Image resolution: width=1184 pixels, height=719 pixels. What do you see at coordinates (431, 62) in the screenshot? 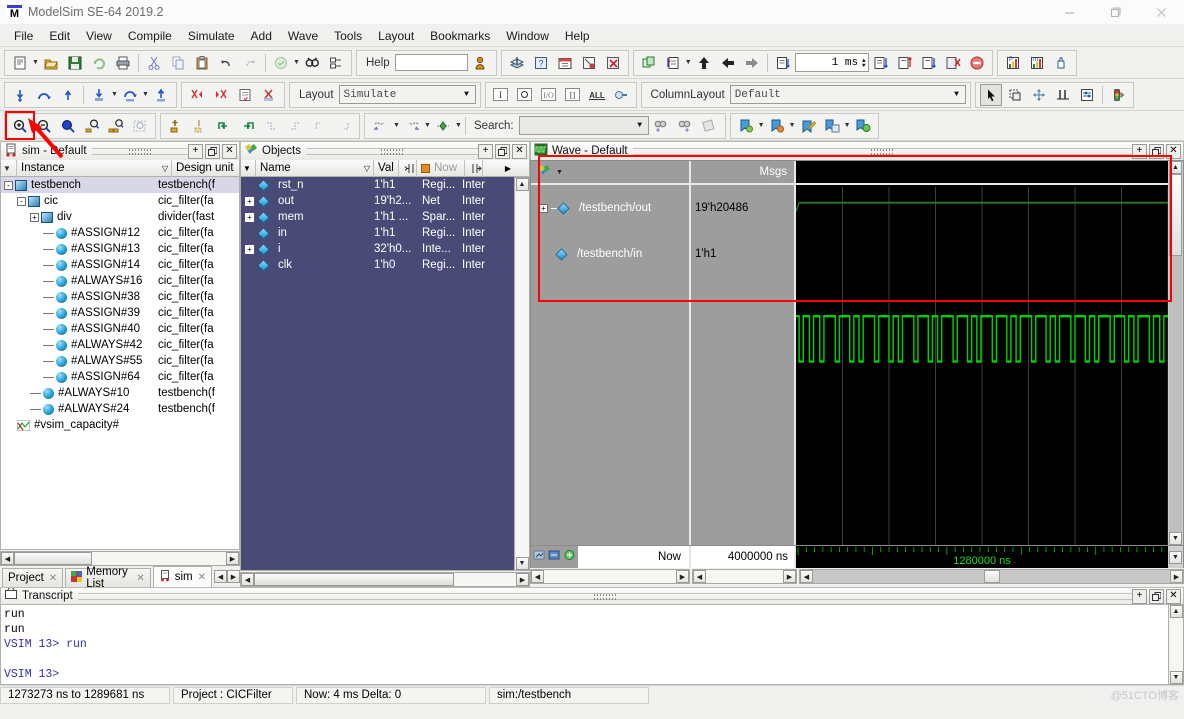
I see `help-search-input` at bounding box center [431, 62].